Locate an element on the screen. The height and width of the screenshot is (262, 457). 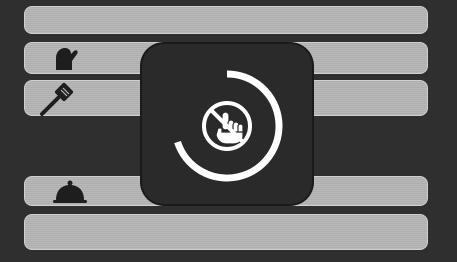
oven-mitt-icon is located at coordinates (67, 59).